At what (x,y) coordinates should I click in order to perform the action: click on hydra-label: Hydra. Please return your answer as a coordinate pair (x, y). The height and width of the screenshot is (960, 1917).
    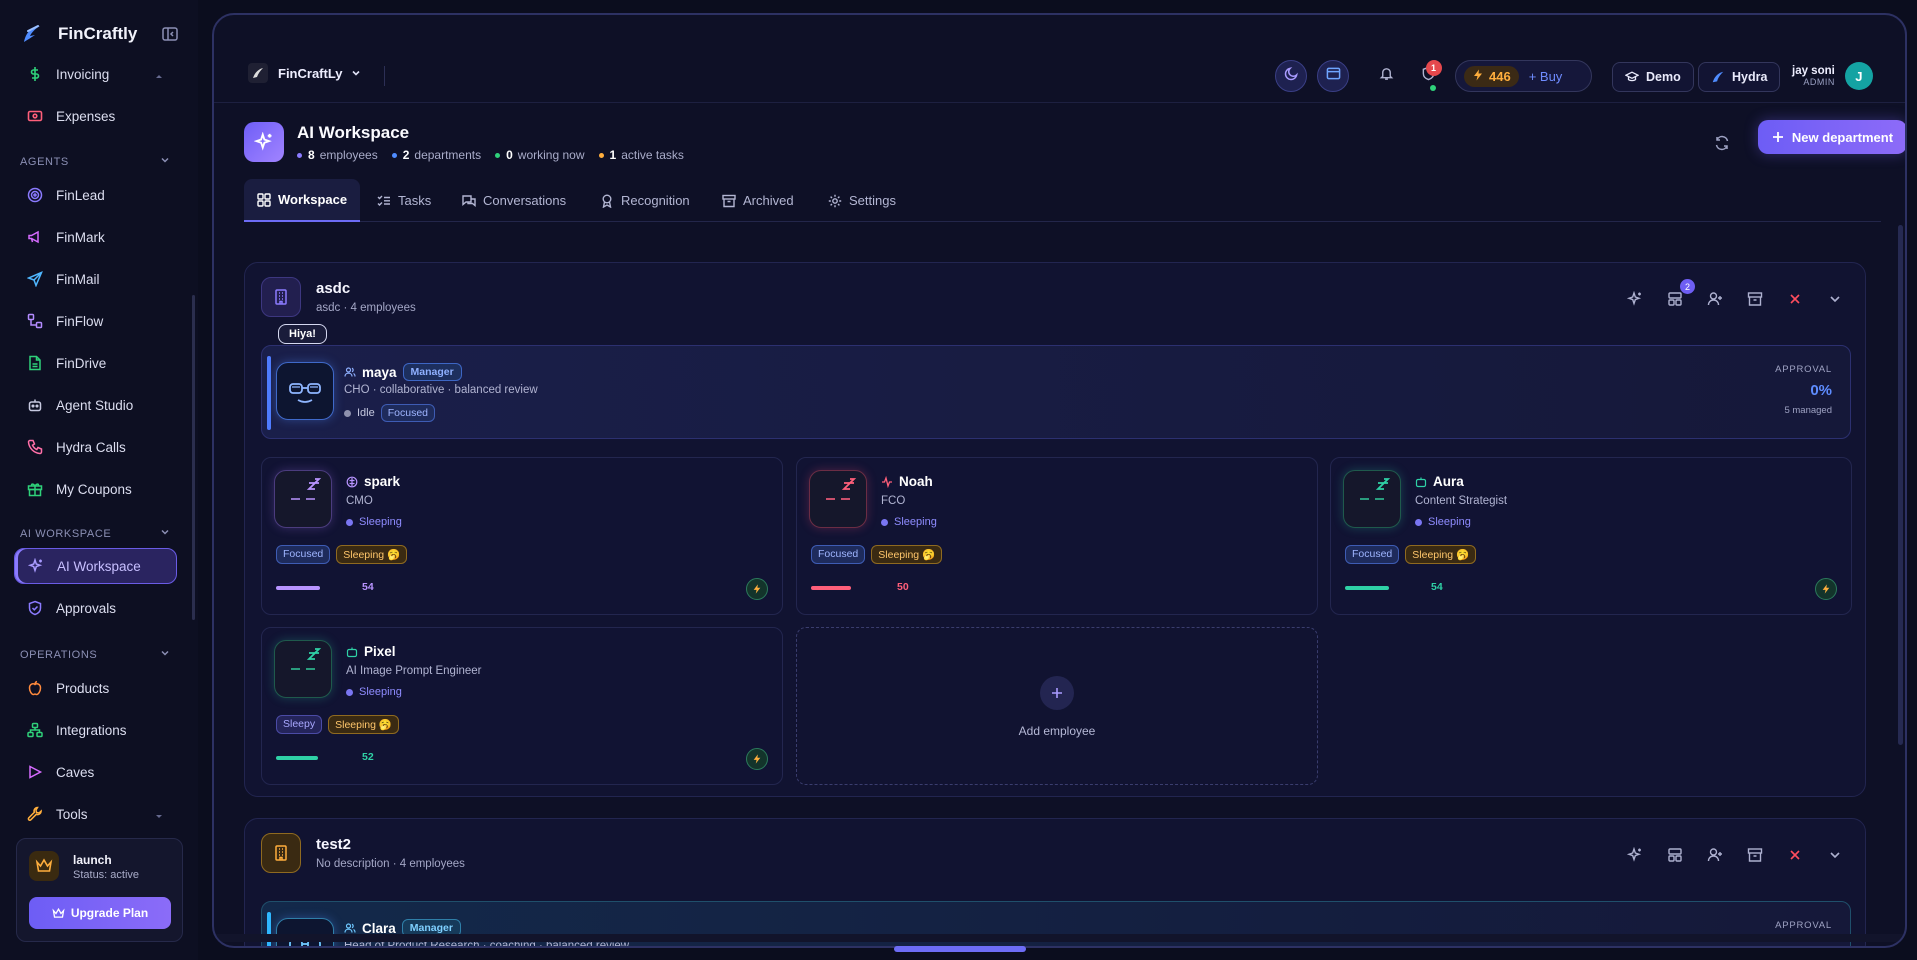
    Looking at the image, I should click on (1750, 77).